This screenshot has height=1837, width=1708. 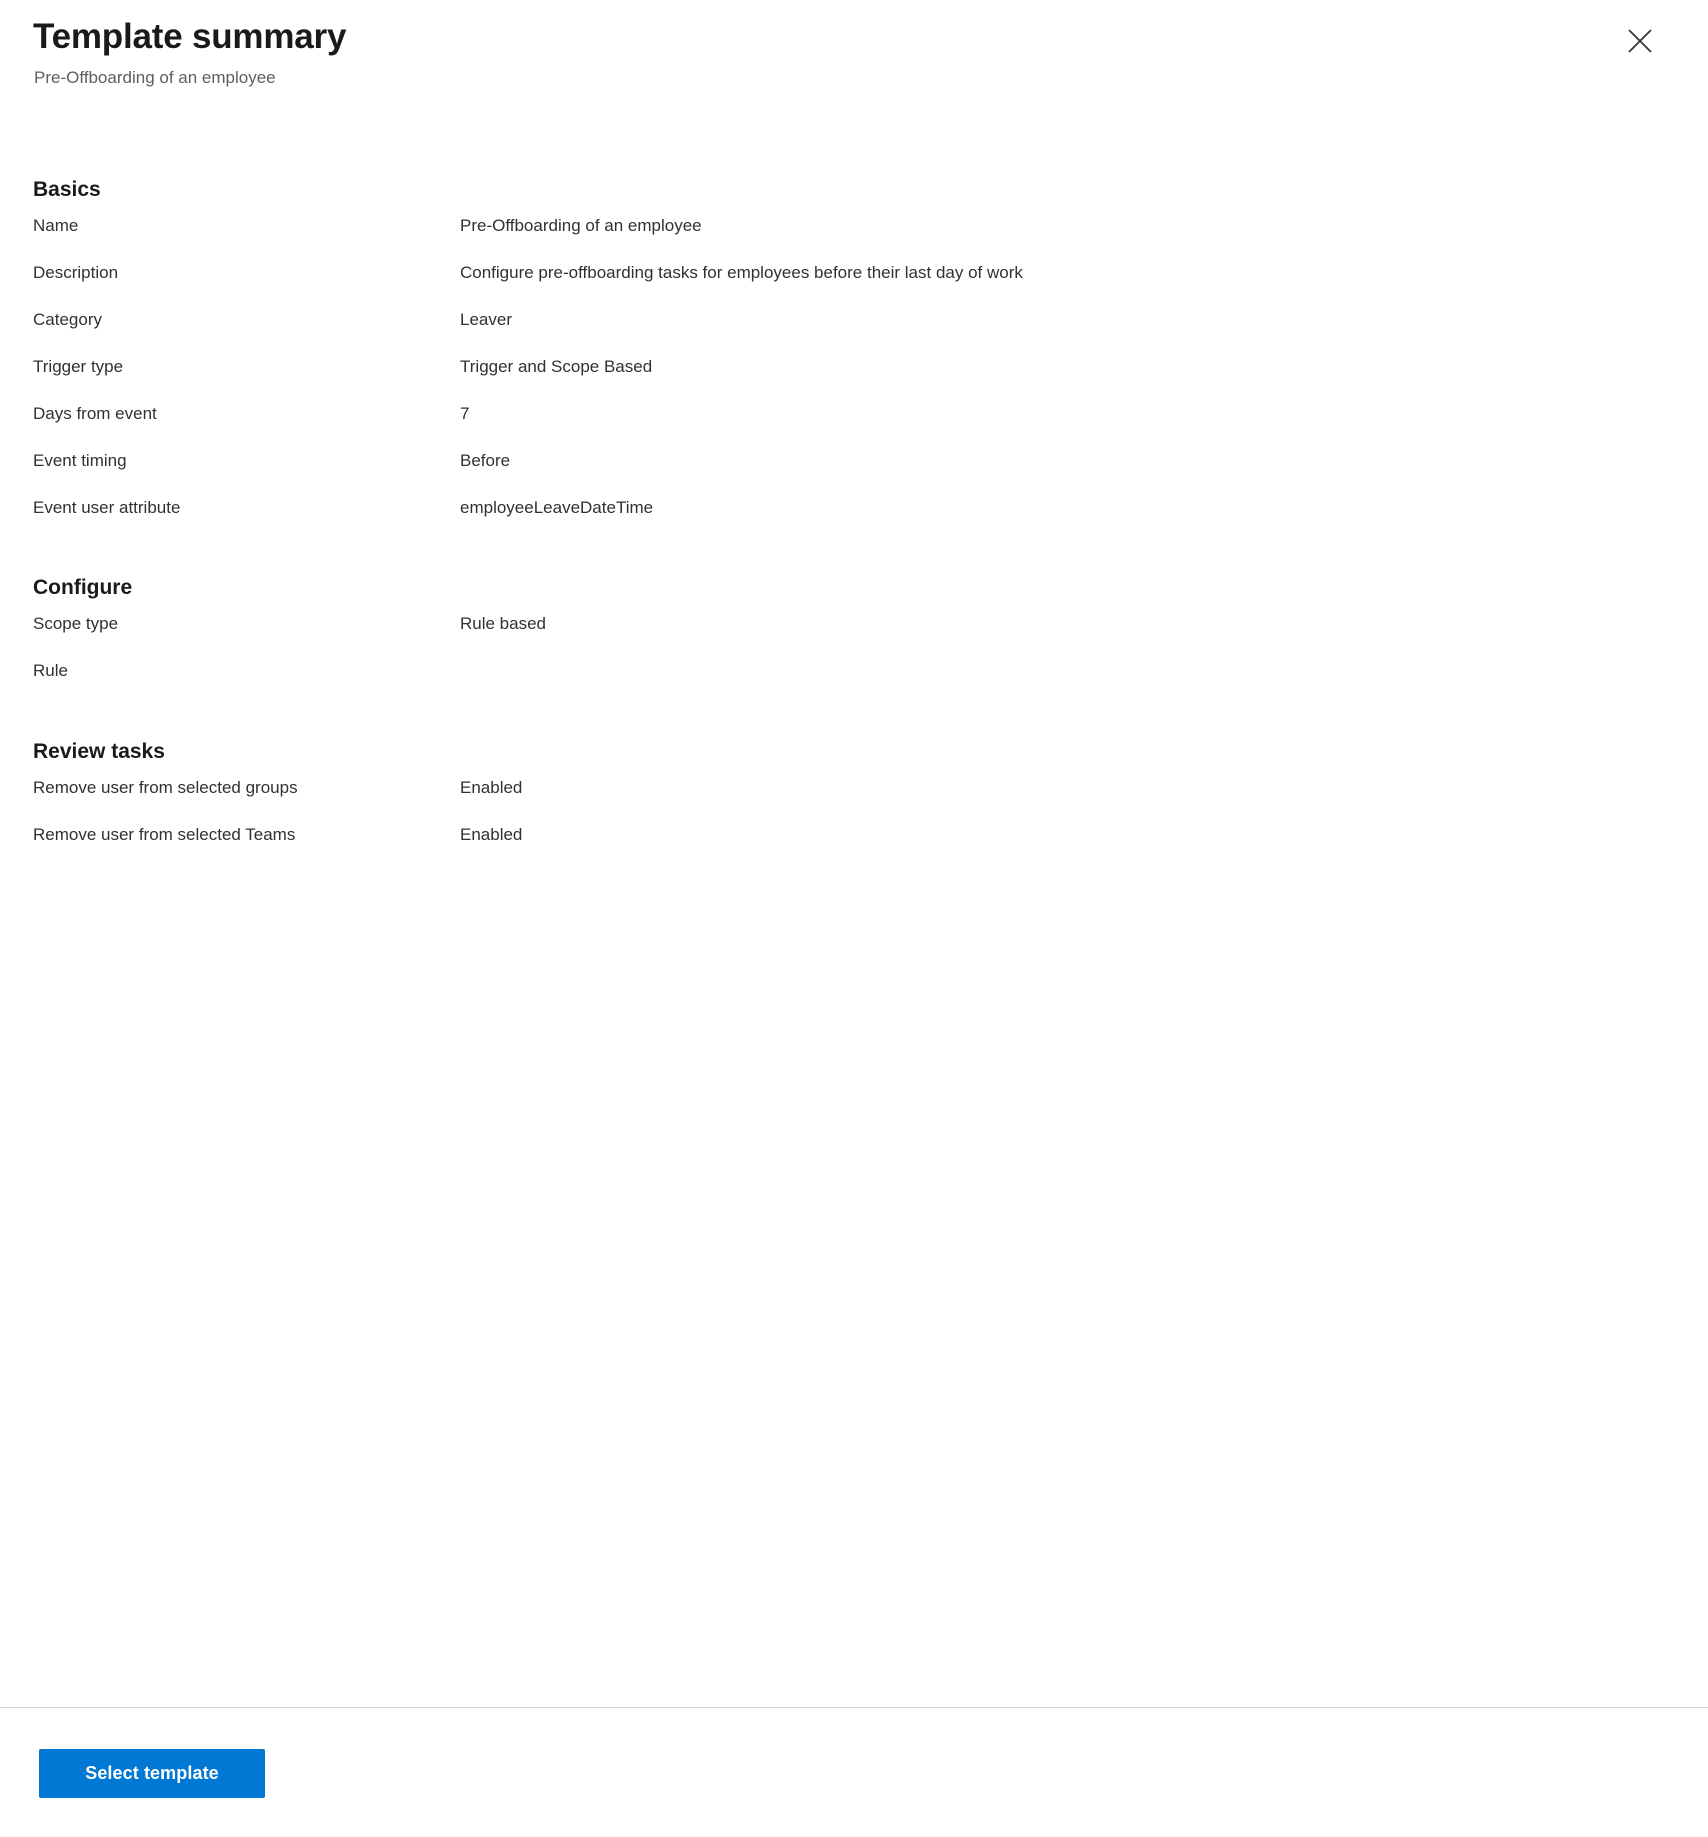 What do you see at coordinates (485, 460) in the screenshot?
I see `row-value: Before` at bounding box center [485, 460].